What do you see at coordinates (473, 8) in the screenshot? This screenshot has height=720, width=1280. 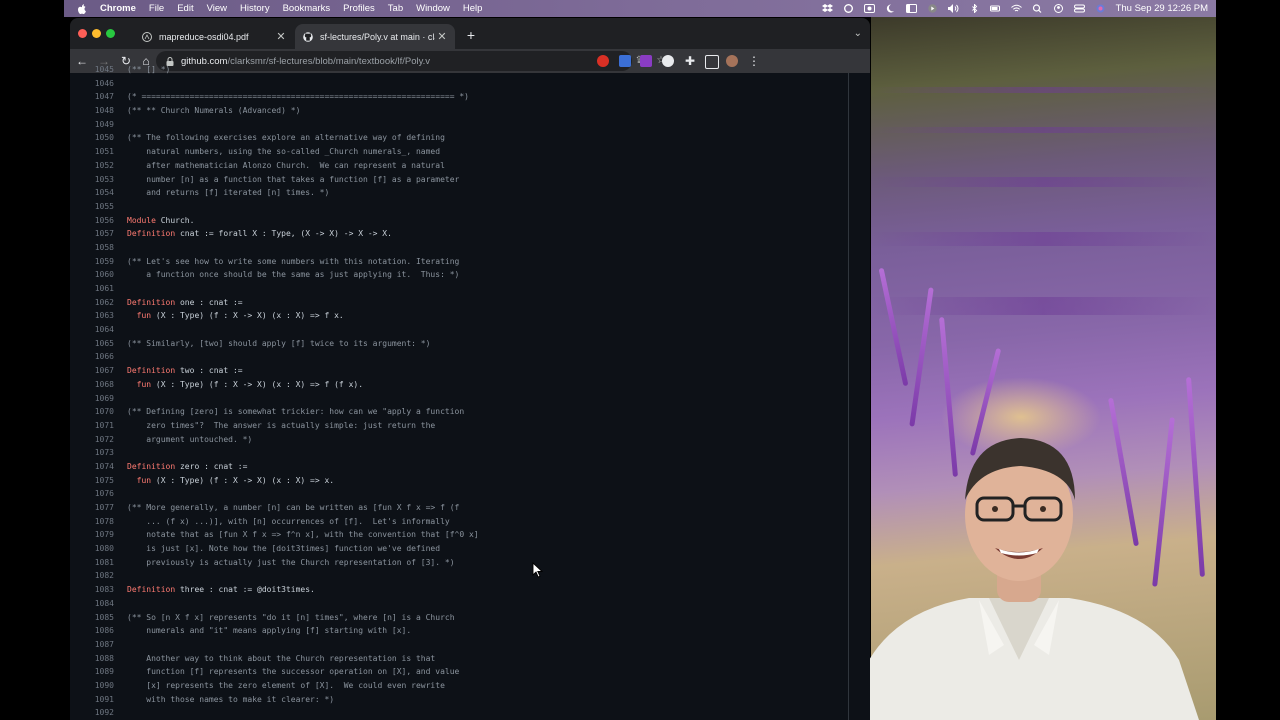 I see `menu-help: Help` at bounding box center [473, 8].